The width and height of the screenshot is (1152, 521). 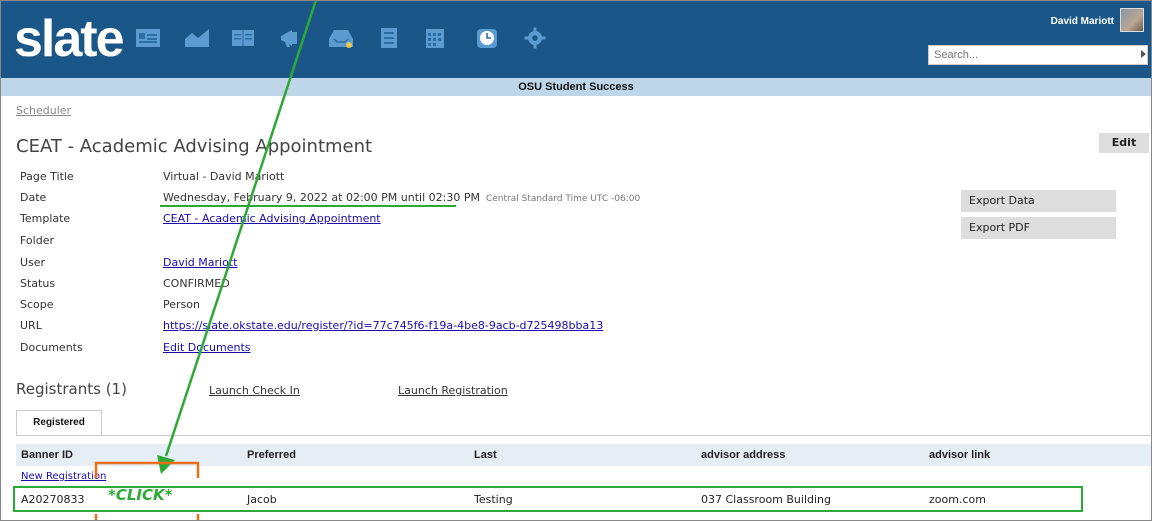 I want to click on user-link: David Mariott, so click(x=200, y=263).